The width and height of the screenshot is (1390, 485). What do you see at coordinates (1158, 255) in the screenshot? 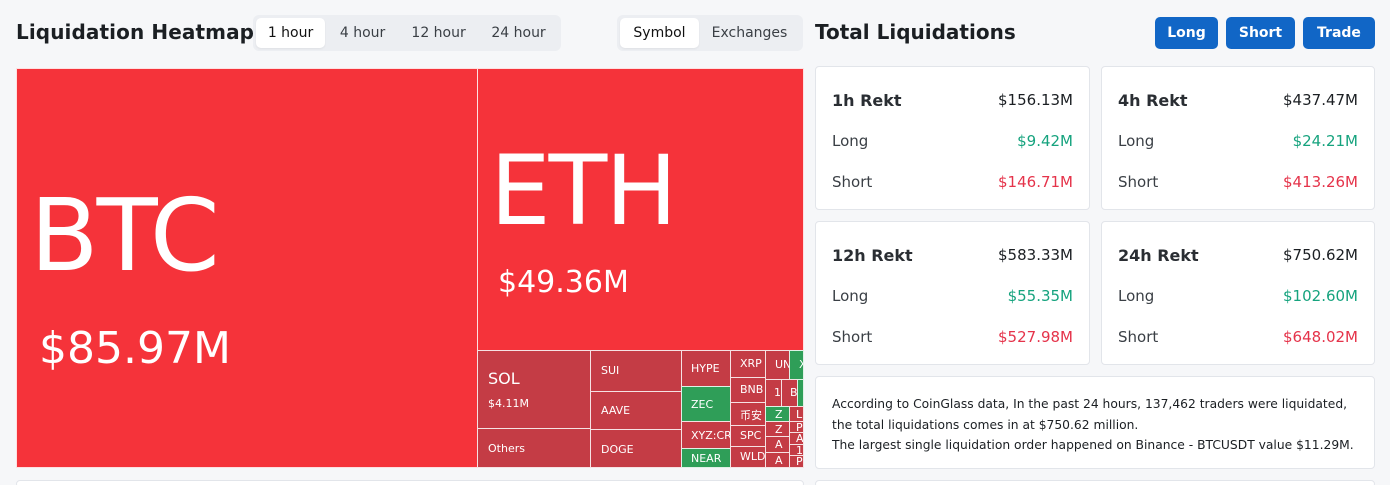
I see `card-label: 24h Rekt` at bounding box center [1158, 255].